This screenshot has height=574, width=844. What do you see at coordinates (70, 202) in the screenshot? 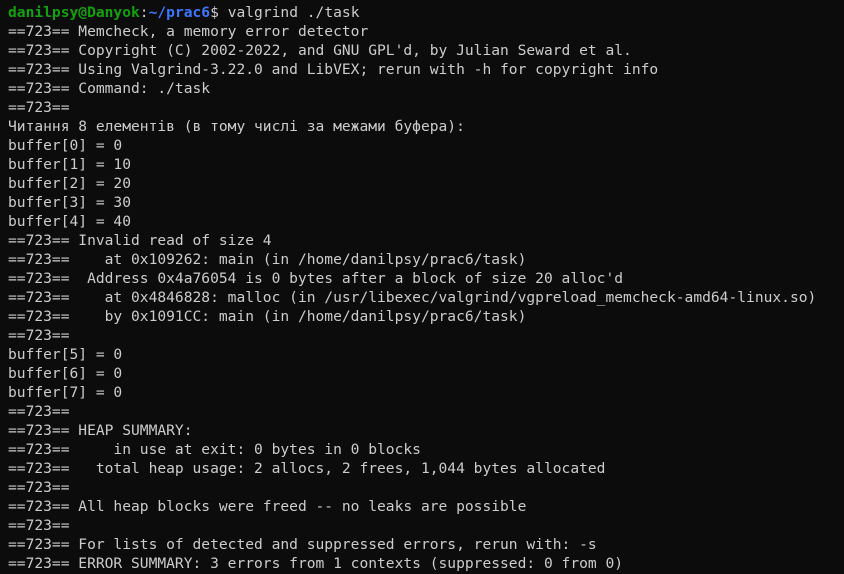
I see `output-line: buffer[3] = 30` at bounding box center [70, 202].